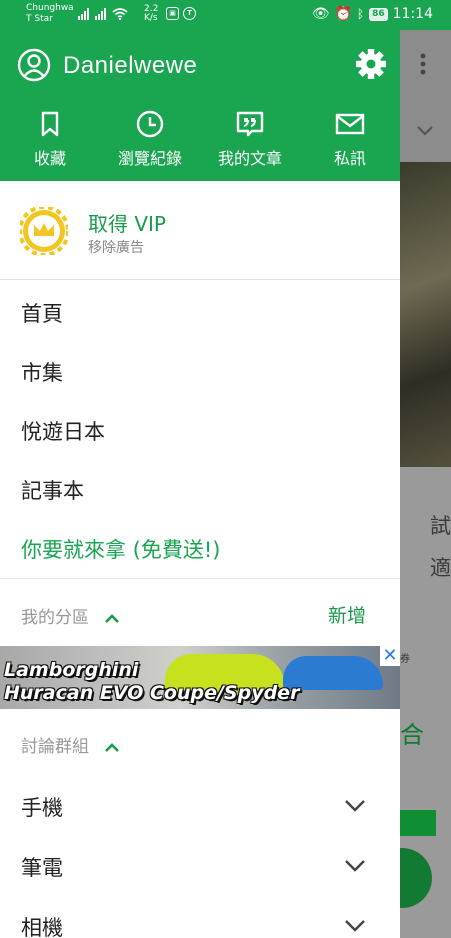 Image resolution: width=451 pixels, height=938 pixels. Describe the element at coordinates (412, 735) in the screenshot. I see `background-text: 合` at that location.